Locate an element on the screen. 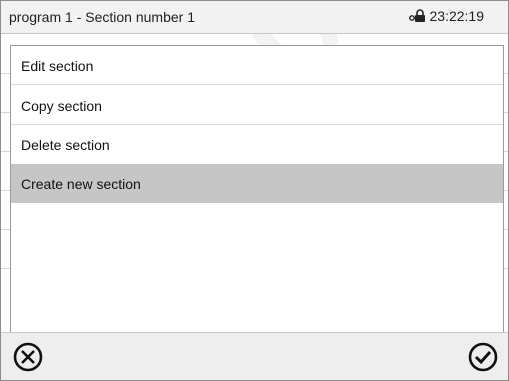  title-bar: program 1 - Section number 1 23:22:19 is located at coordinates (254, 17).